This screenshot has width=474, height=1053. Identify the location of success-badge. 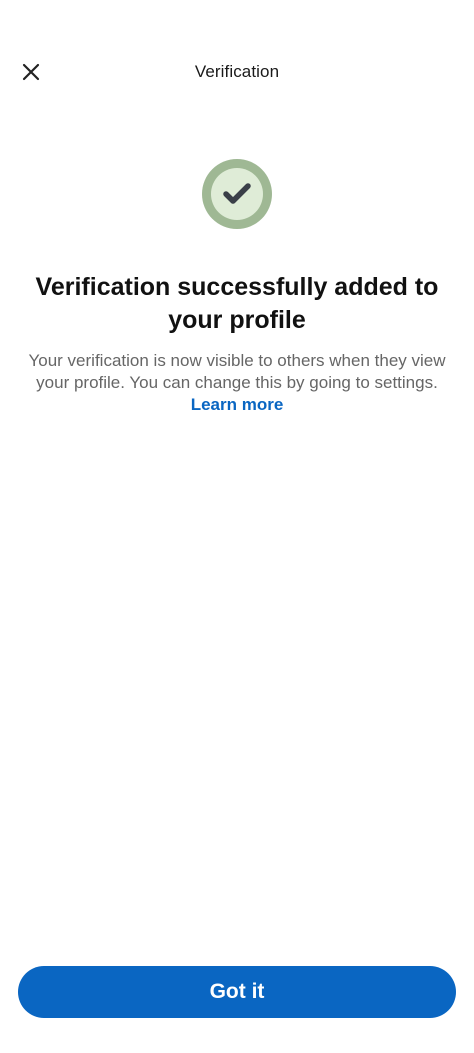
(237, 194).